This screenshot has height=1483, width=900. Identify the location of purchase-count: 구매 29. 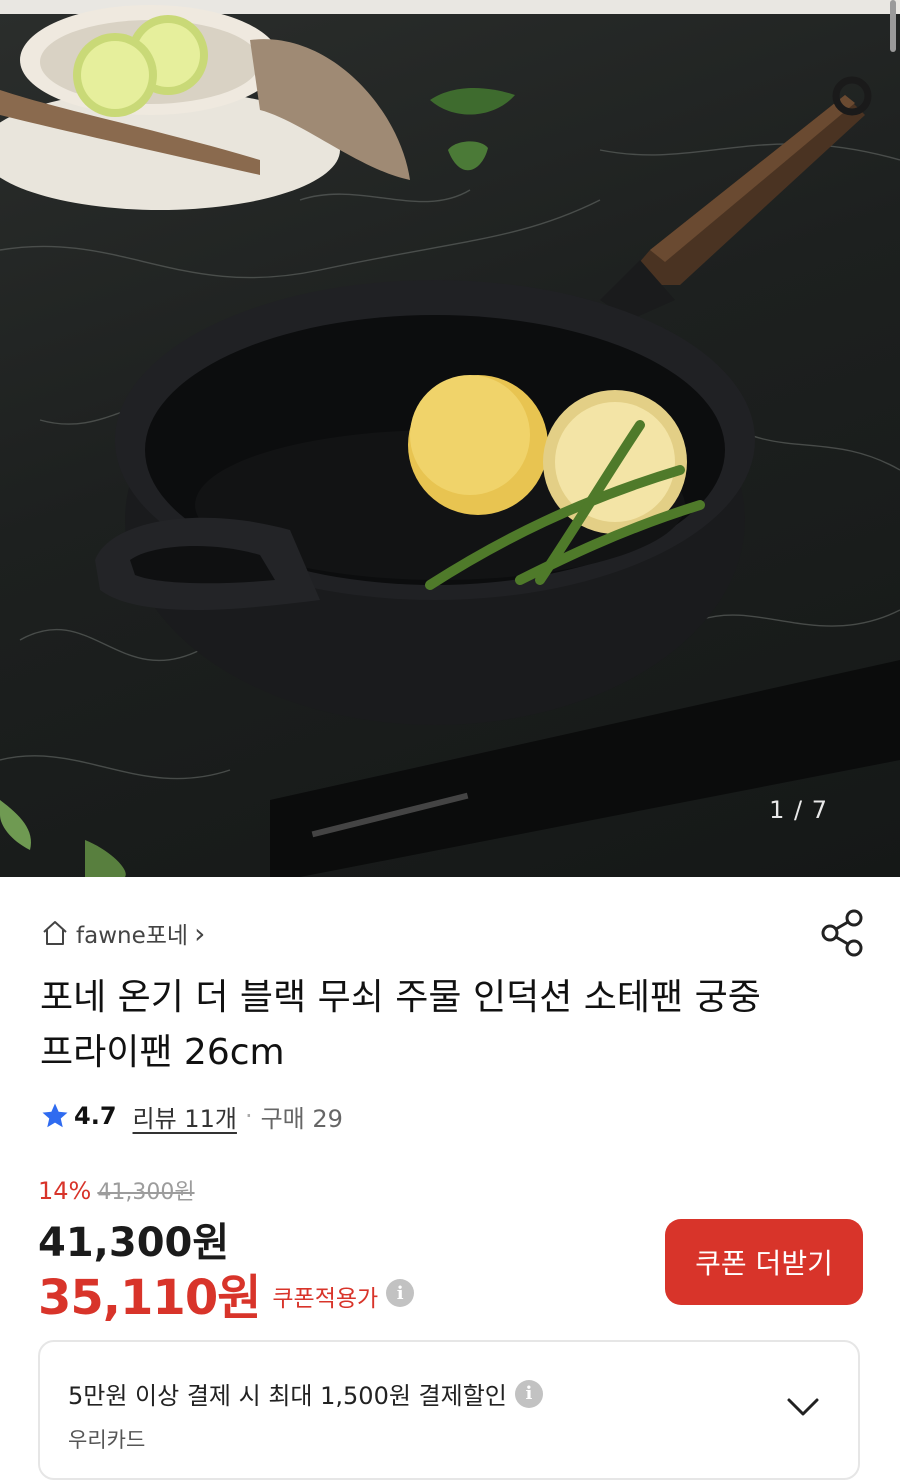
(301, 1118).